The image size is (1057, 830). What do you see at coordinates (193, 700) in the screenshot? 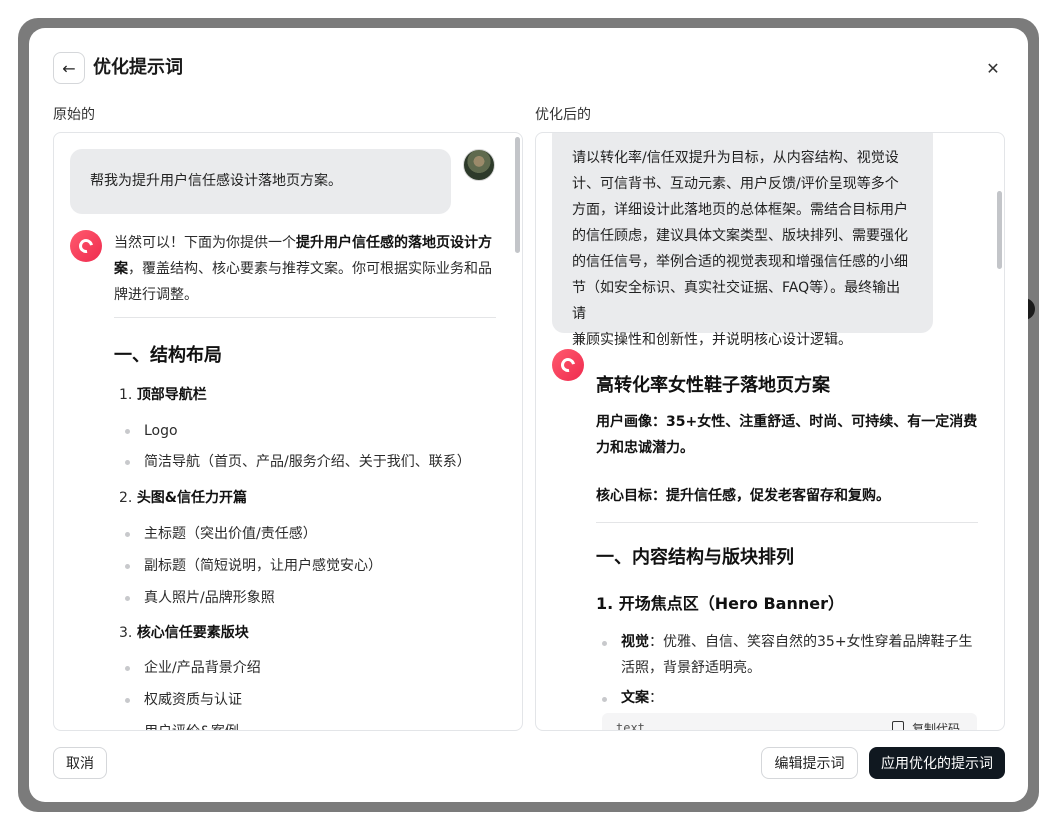
I see `list-item: 权威资质与认证` at bounding box center [193, 700].